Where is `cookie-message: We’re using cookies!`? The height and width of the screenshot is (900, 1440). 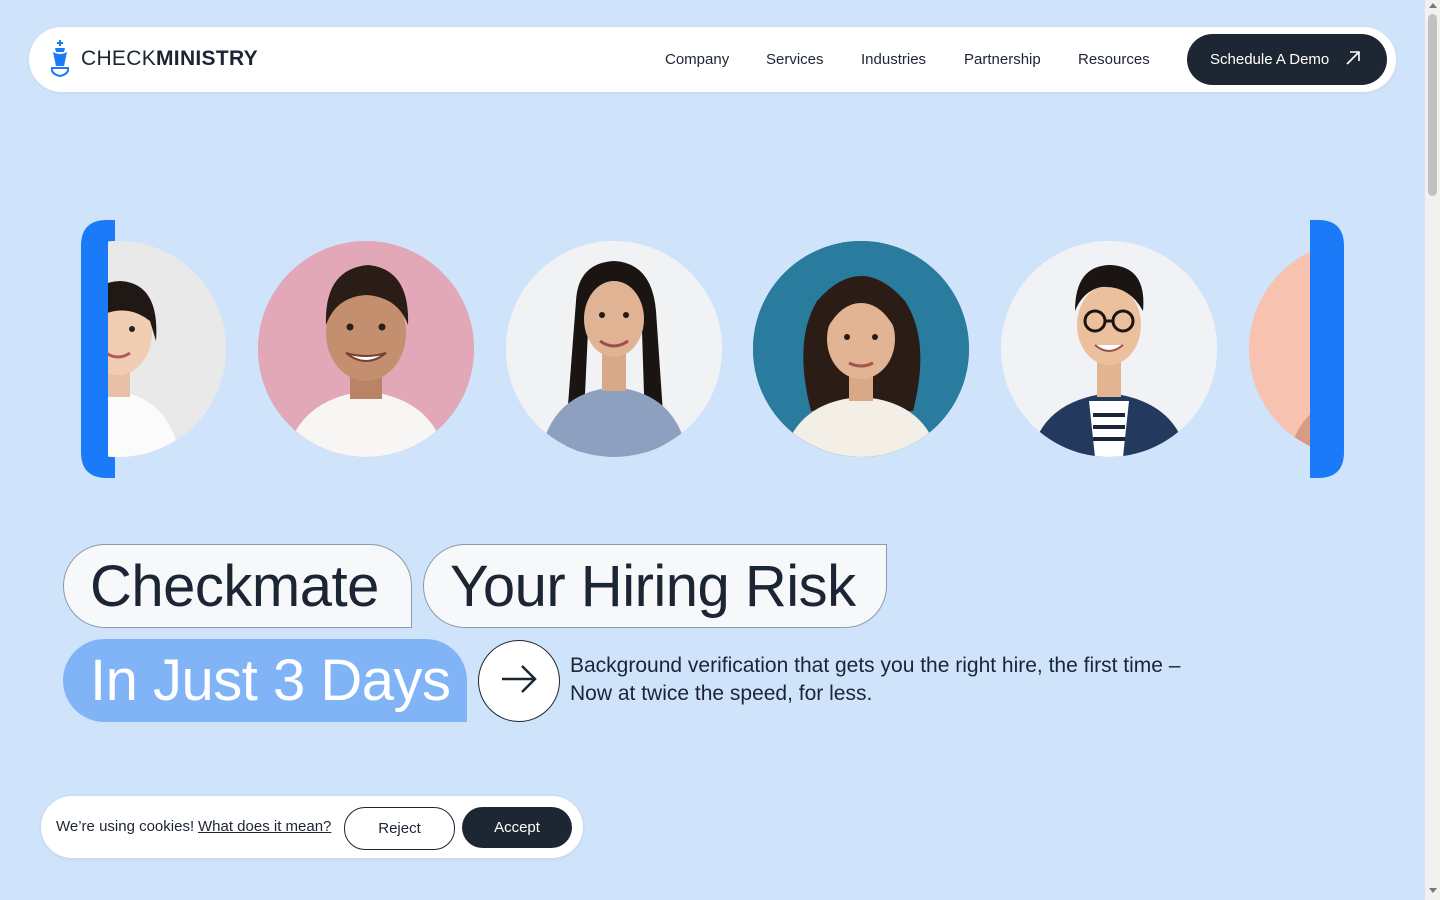 cookie-message: We’re using cookies! is located at coordinates (125, 826).